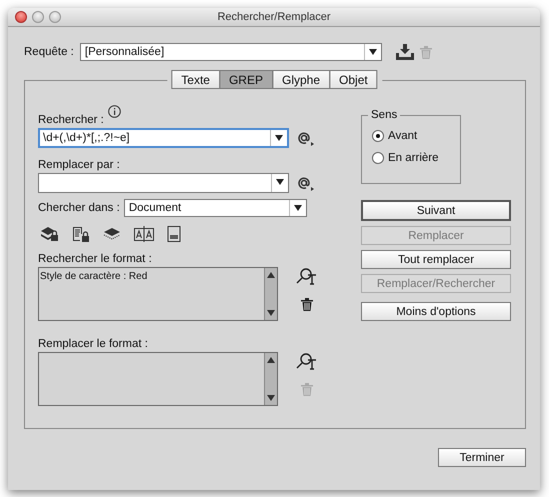 The width and height of the screenshot is (549, 497). What do you see at coordinates (436, 210) in the screenshot?
I see `action-button: Suivant` at bounding box center [436, 210].